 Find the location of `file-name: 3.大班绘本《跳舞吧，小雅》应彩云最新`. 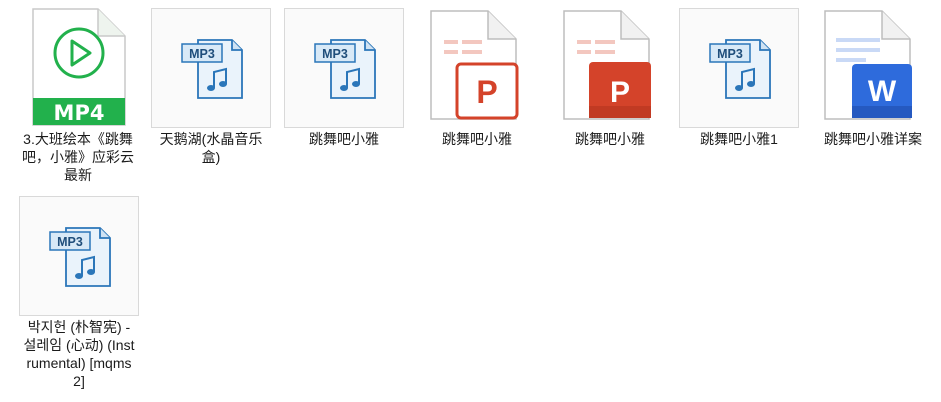

file-name: 3.大班绘本《跳舞吧，小雅》应彩云最新 is located at coordinates (78, 157).